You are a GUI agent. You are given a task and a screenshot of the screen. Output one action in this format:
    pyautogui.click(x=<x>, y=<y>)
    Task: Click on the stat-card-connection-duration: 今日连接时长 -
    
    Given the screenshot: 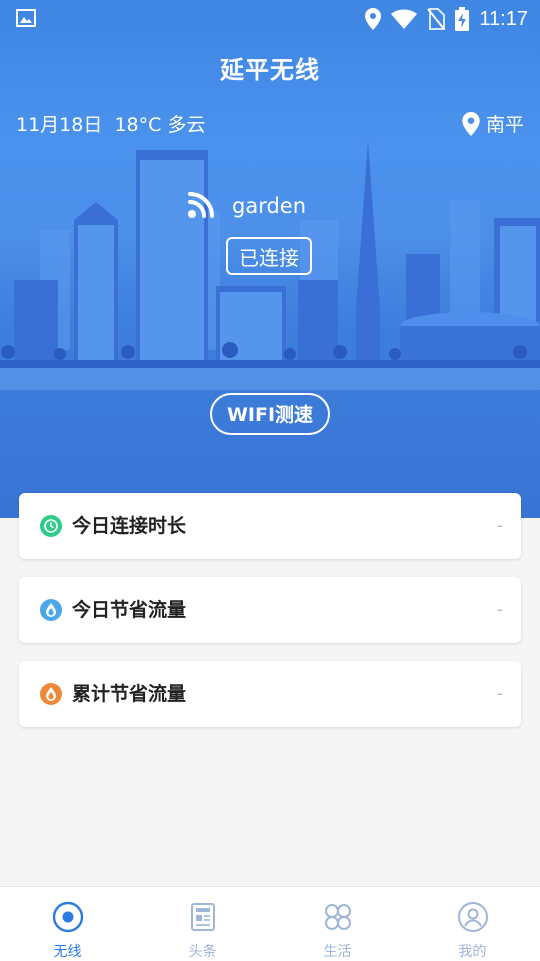 What is the action you would take?
    pyautogui.click(x=270, y=526)
    